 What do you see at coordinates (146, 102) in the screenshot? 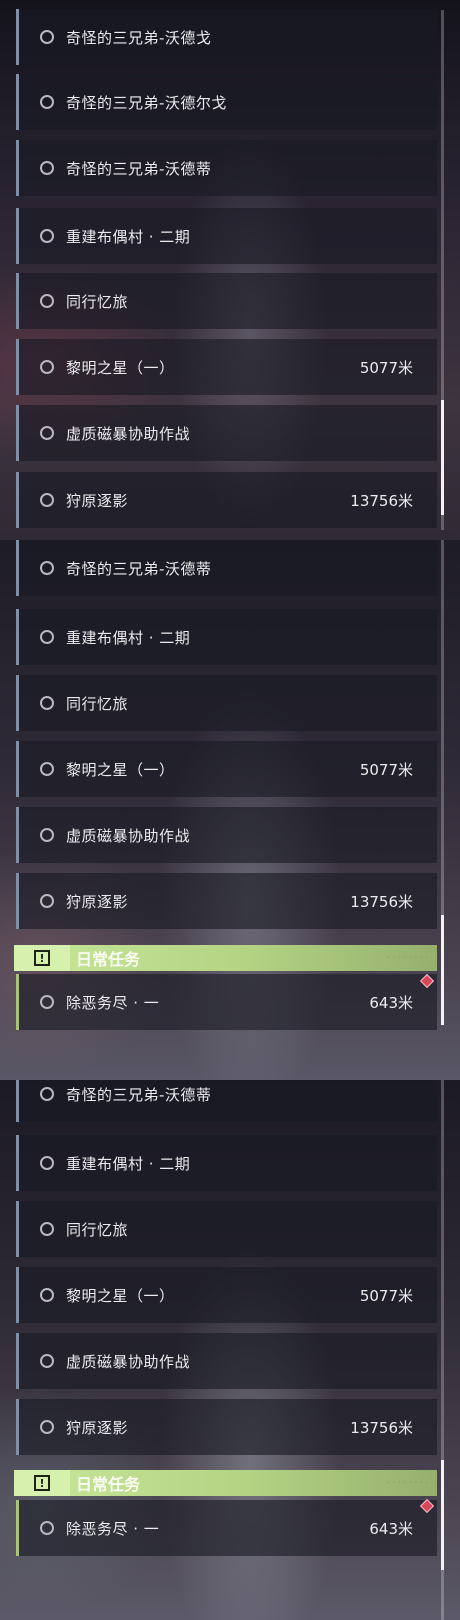
I see `quest-name: 奇怪的三兄弟-沃德尔戈` at bounding box center [146, 102].